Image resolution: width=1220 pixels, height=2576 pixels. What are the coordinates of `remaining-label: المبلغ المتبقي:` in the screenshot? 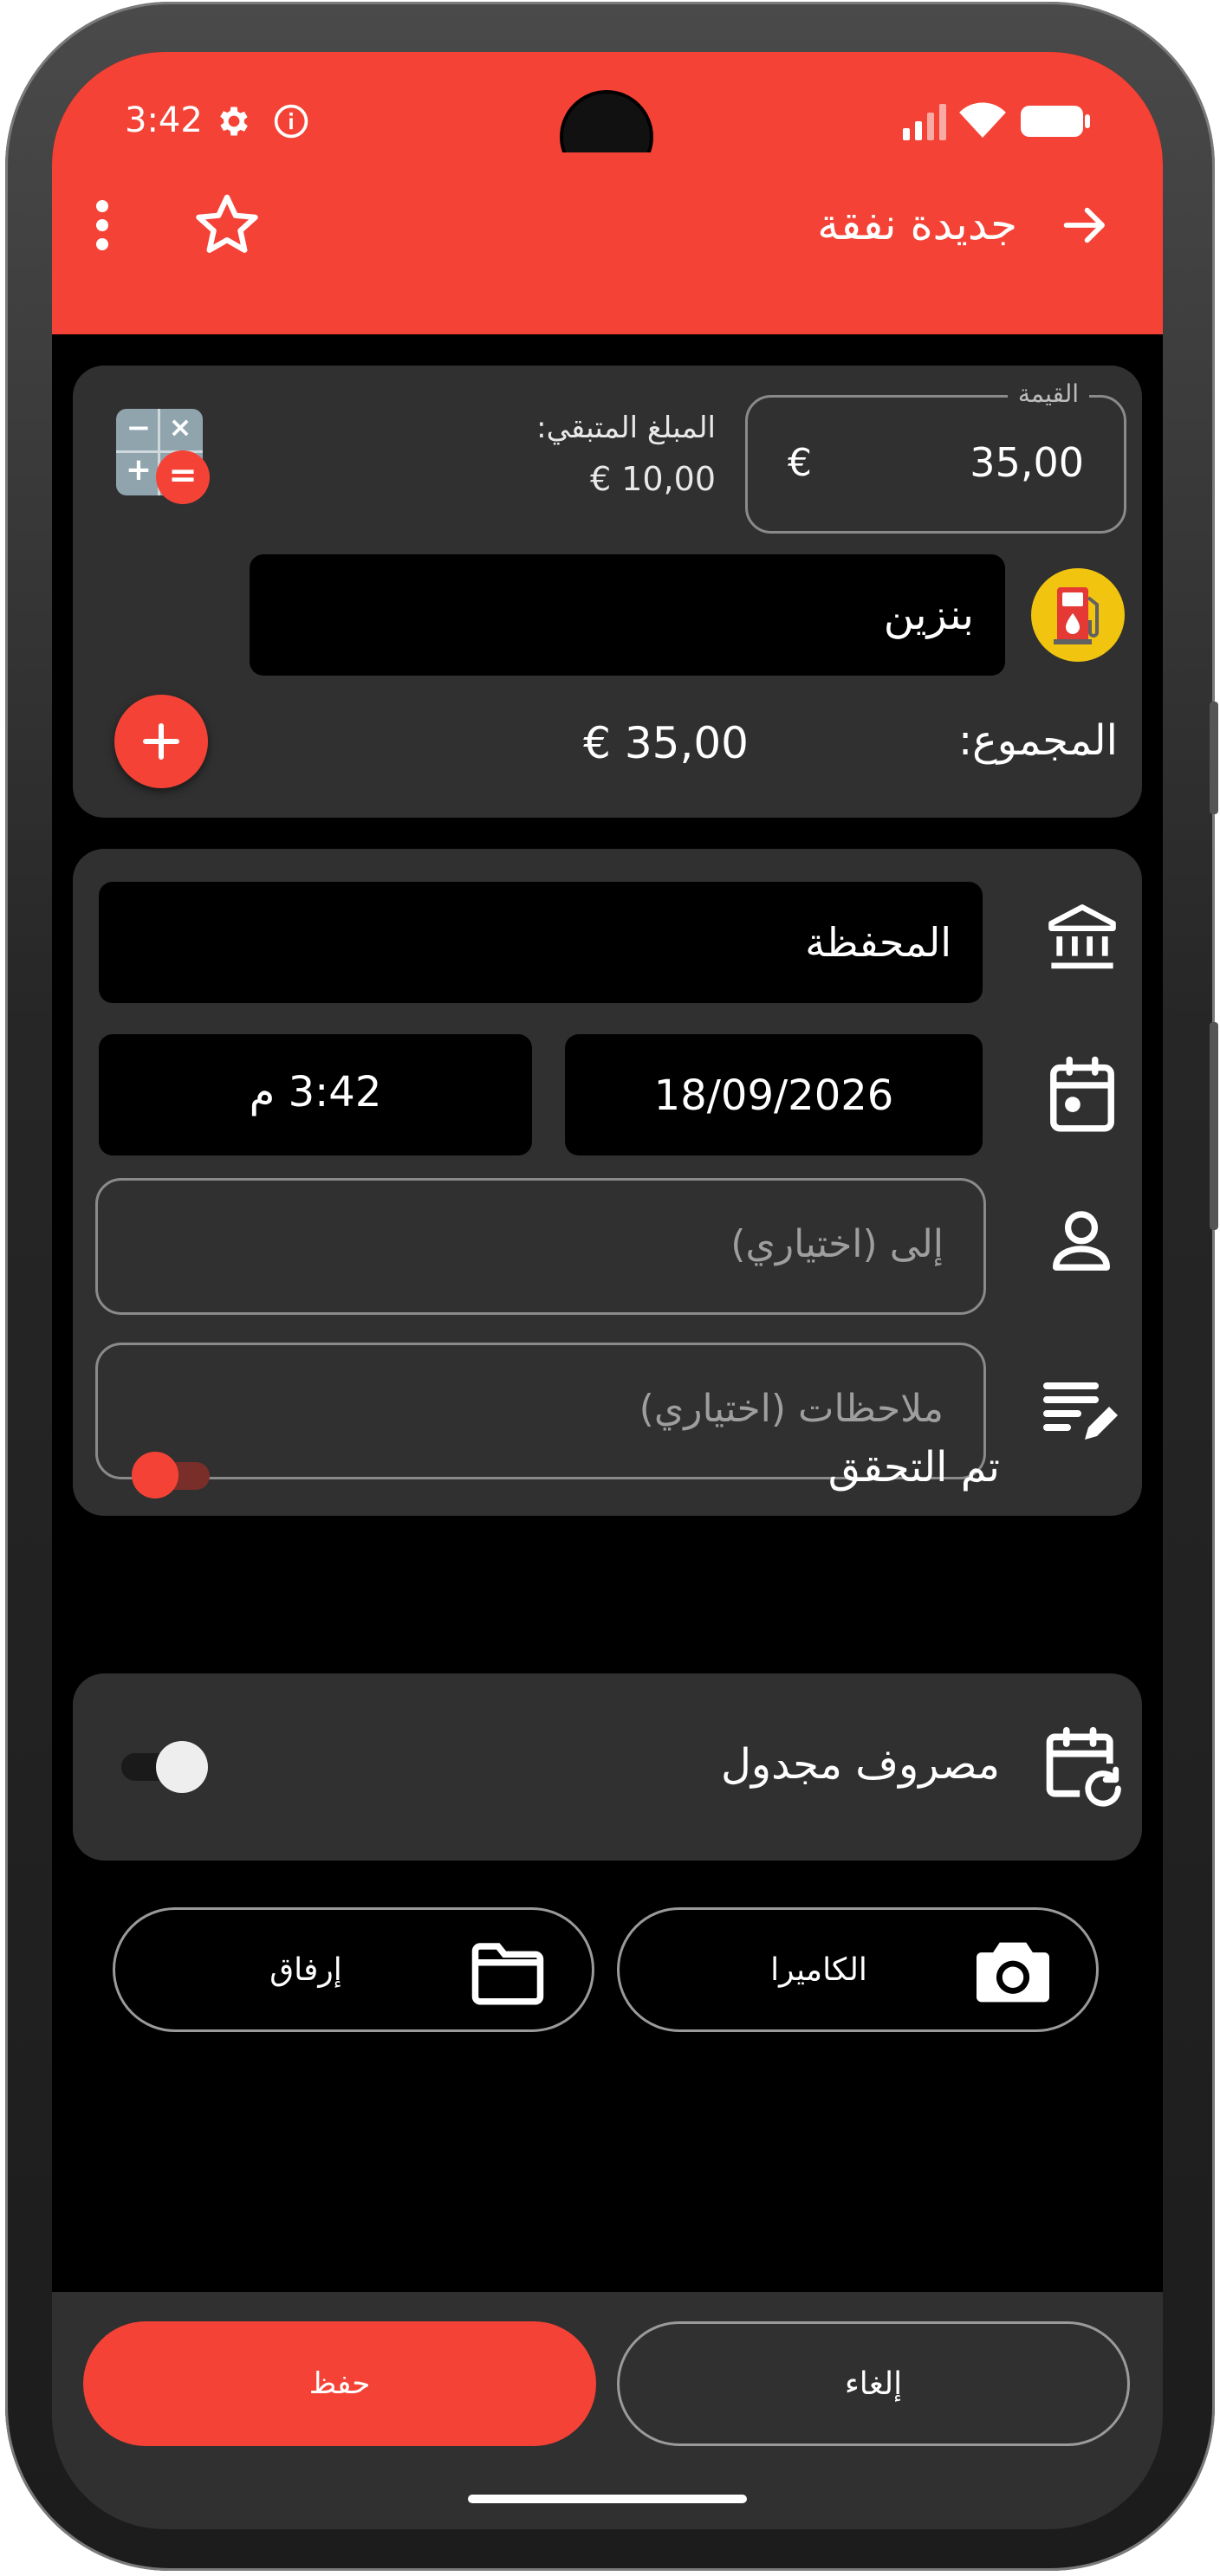 It's located at (626, 428).